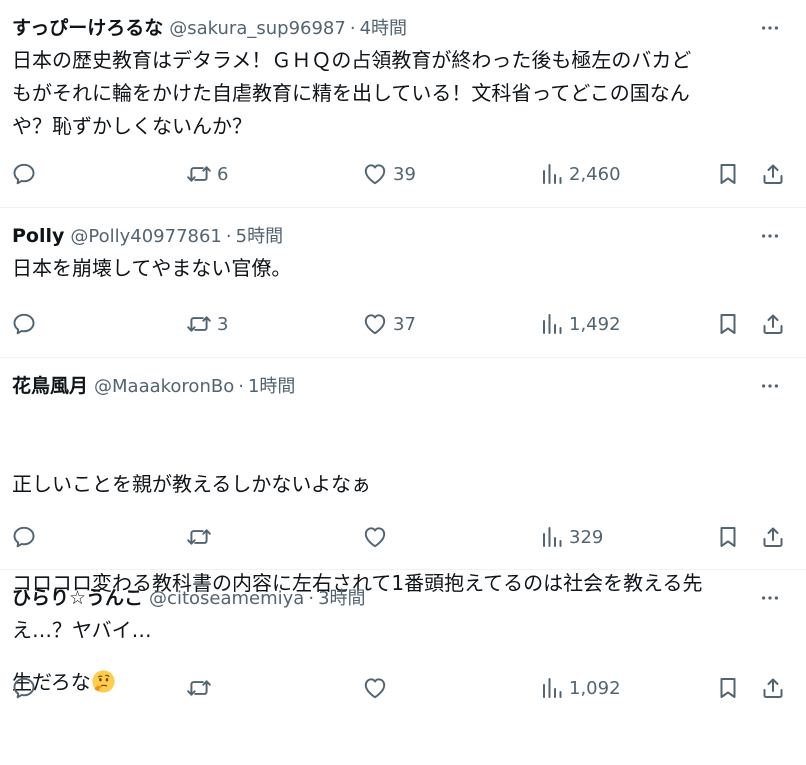 The height and width of the screenshot is (765, 806). I want to click on retweet-button: 6, so click(207, 174).